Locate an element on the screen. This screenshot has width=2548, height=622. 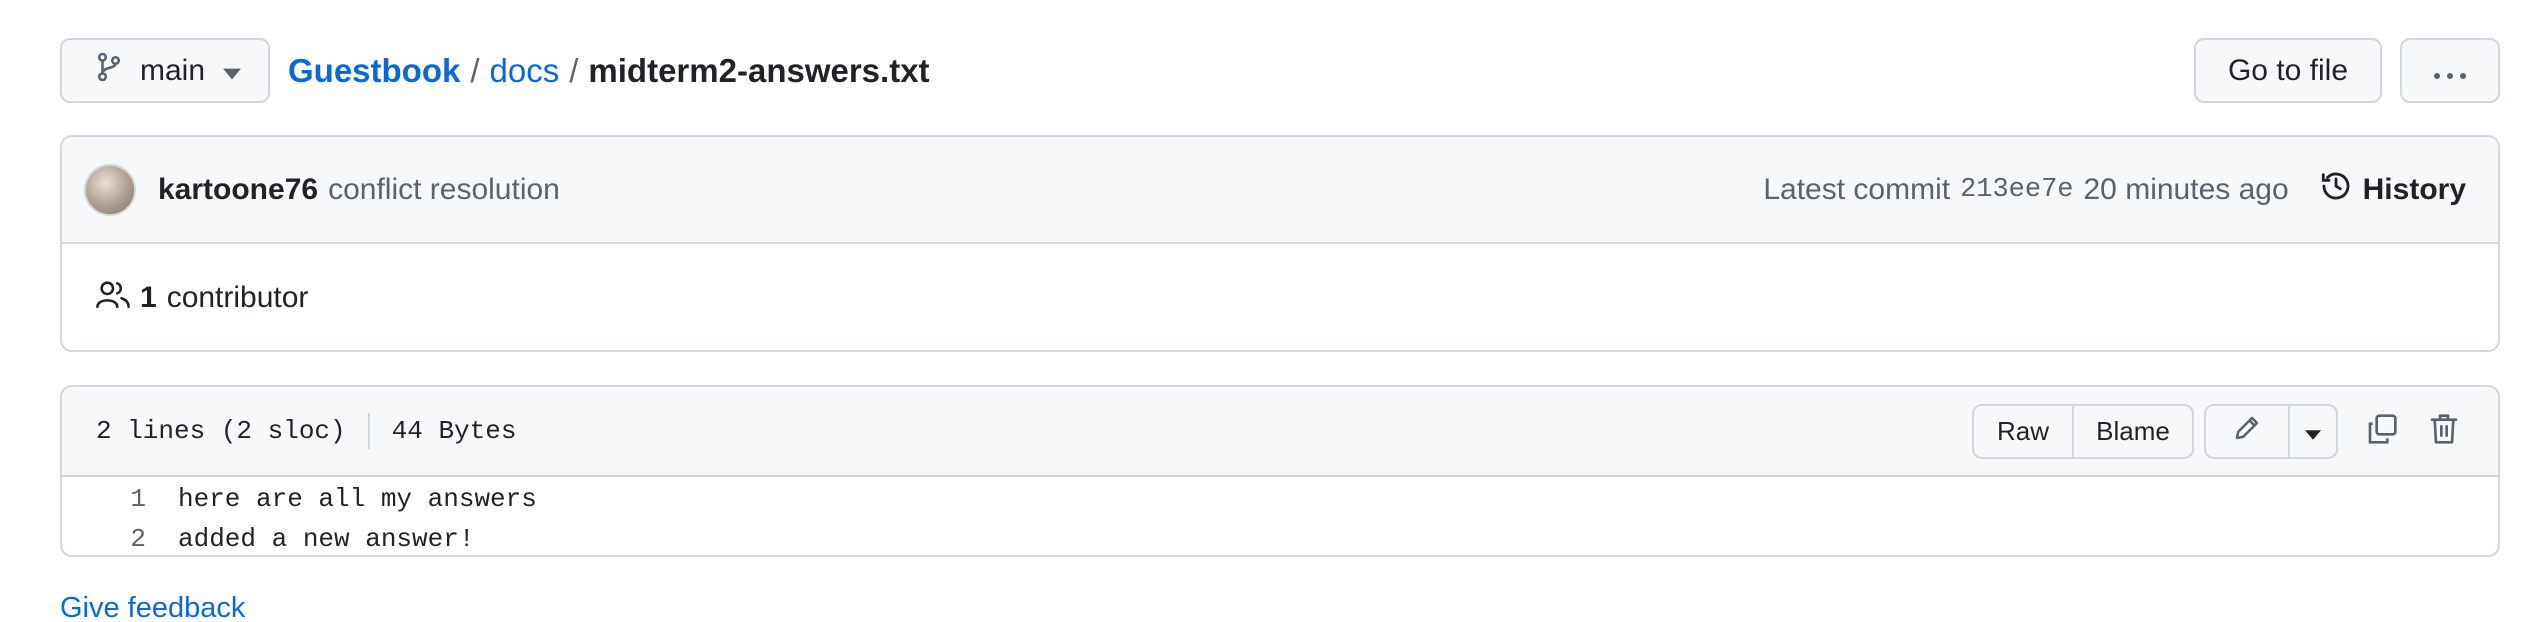
trash-icon is located at coordinates (2444, 431).